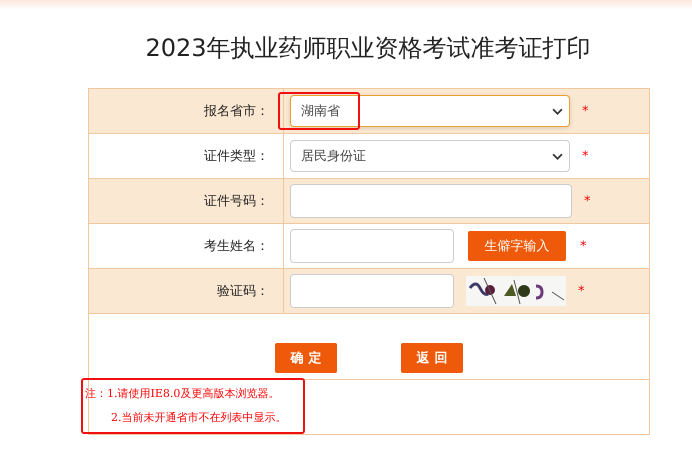  What do you see at coordinates (306, 358) in the screenshot?
I see `confirm-button: 确 定` at bounding box center [306, 358].